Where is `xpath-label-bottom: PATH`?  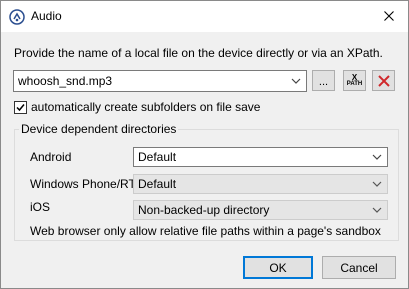
xpath-label-bottom: PATH is located at coordinates (354, 83).